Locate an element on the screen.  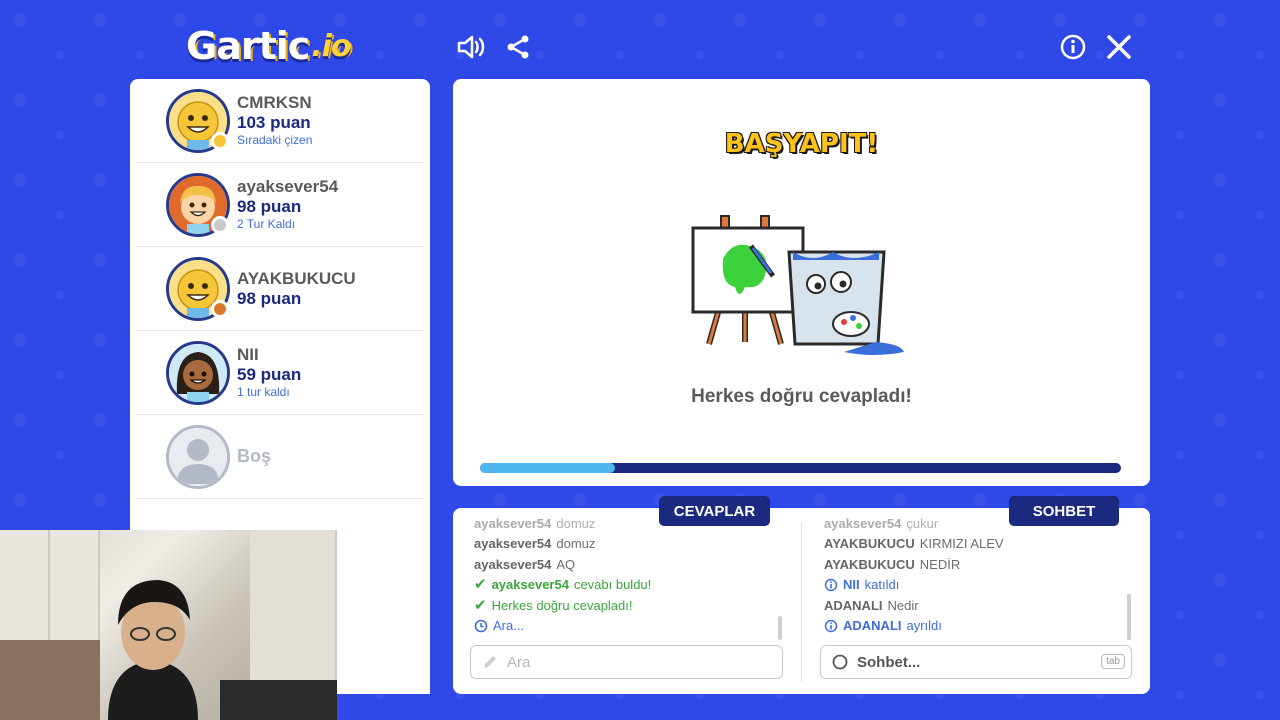
cam-desk is located at coordinates (50, 680).